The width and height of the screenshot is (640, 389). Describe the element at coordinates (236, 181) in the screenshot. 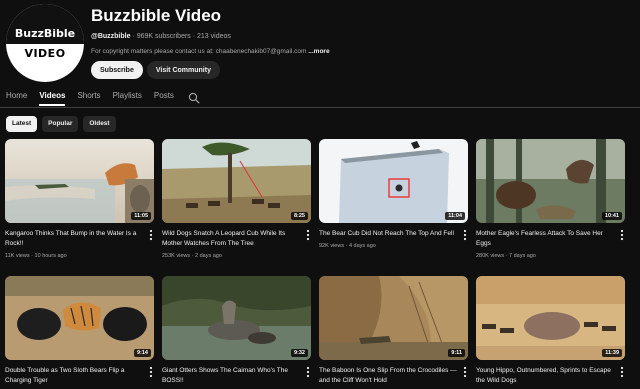

I see `video-thumbnail: 8:25` at that location.